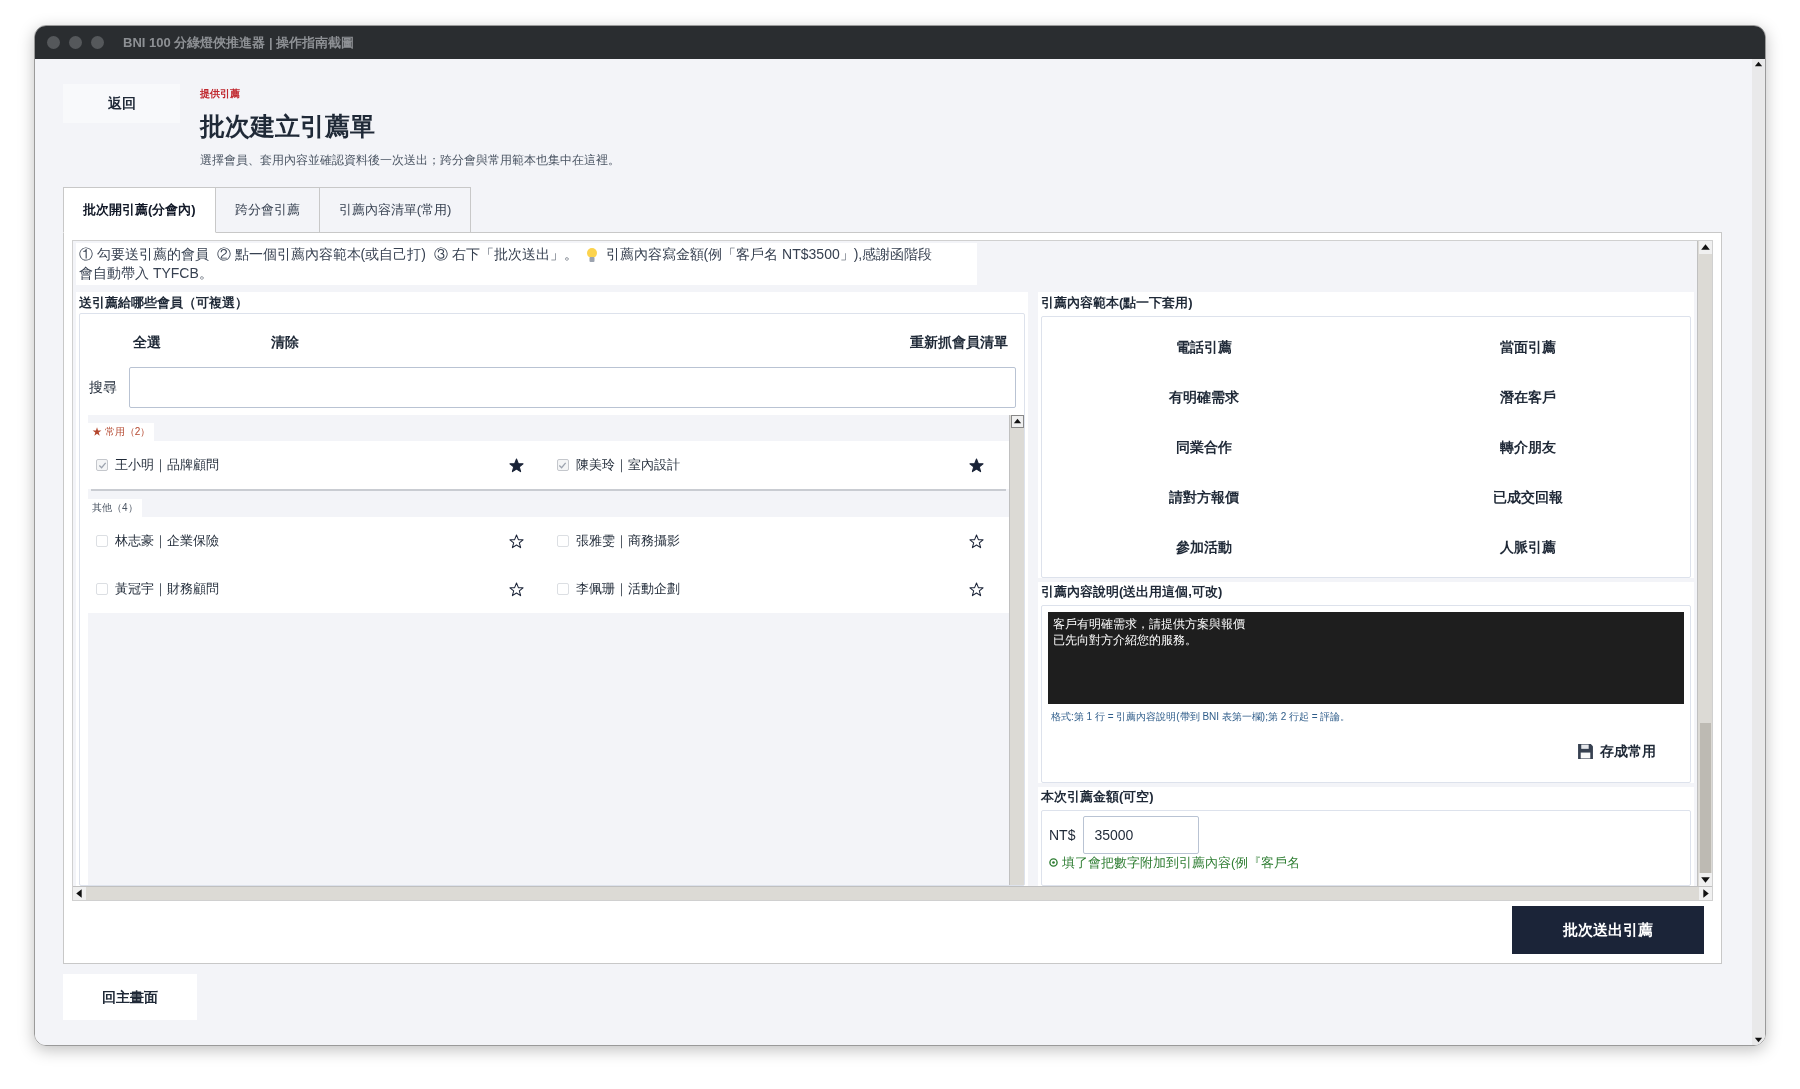 Image resolution: width=1800 pixels, height=1089 pixels. I want to click on description-line: 客戶有明確需求，請提供方案與報價, so click(1149, 624).